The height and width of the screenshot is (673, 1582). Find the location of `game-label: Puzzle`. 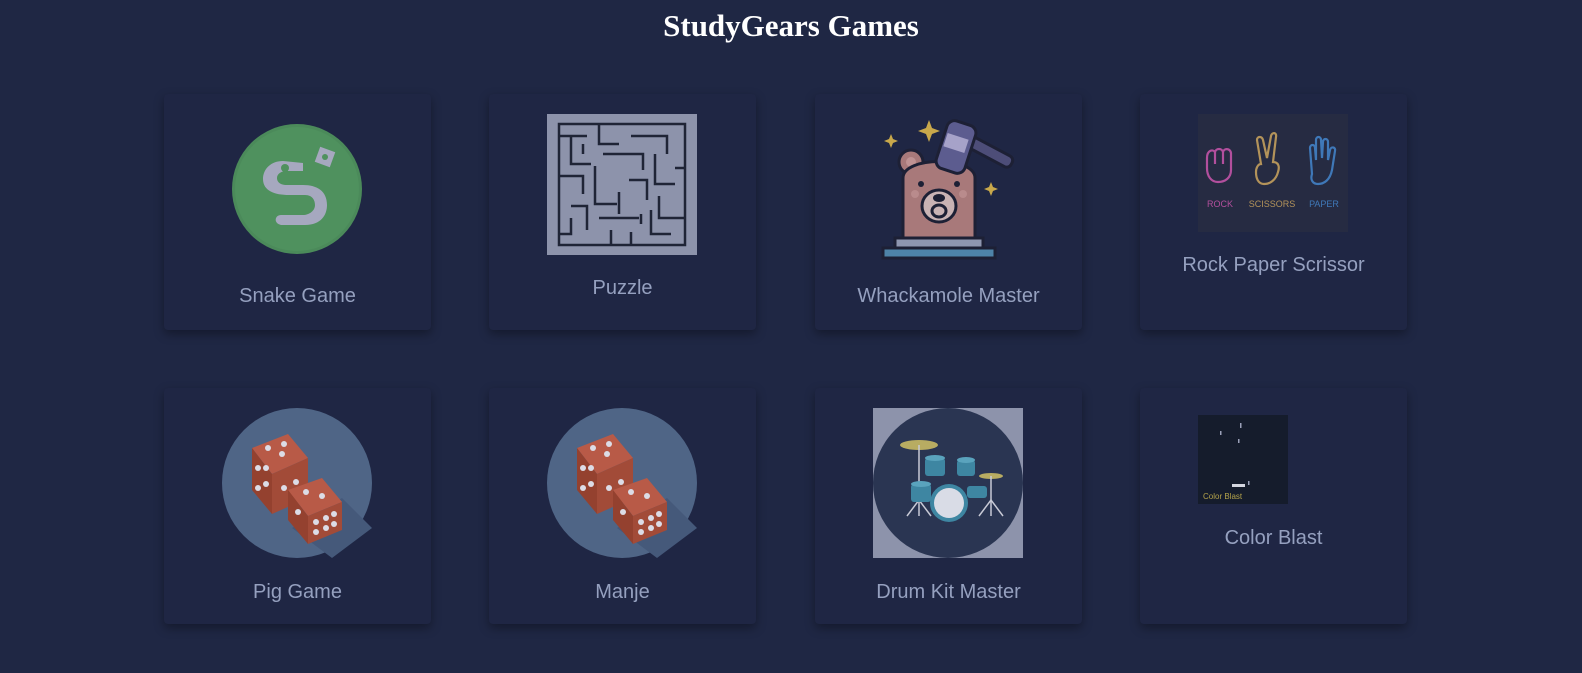

game-label: Puzzle is located at coordinates (622, 288).